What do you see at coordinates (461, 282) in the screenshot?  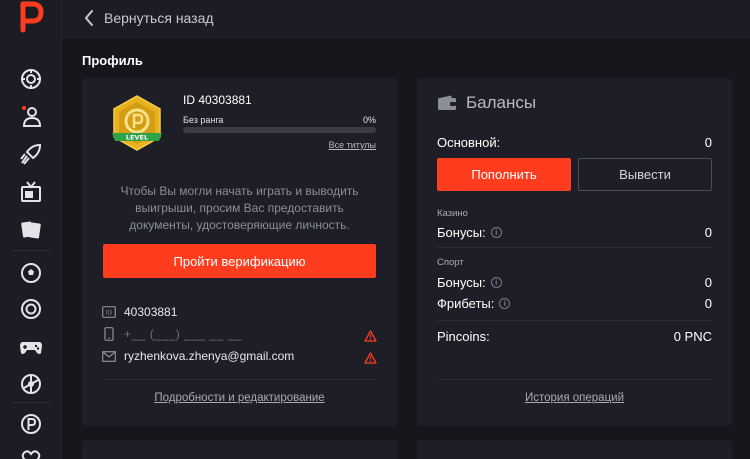 I see `sport-bonus-label: Бонусы:` at bounding box center [461, 282].